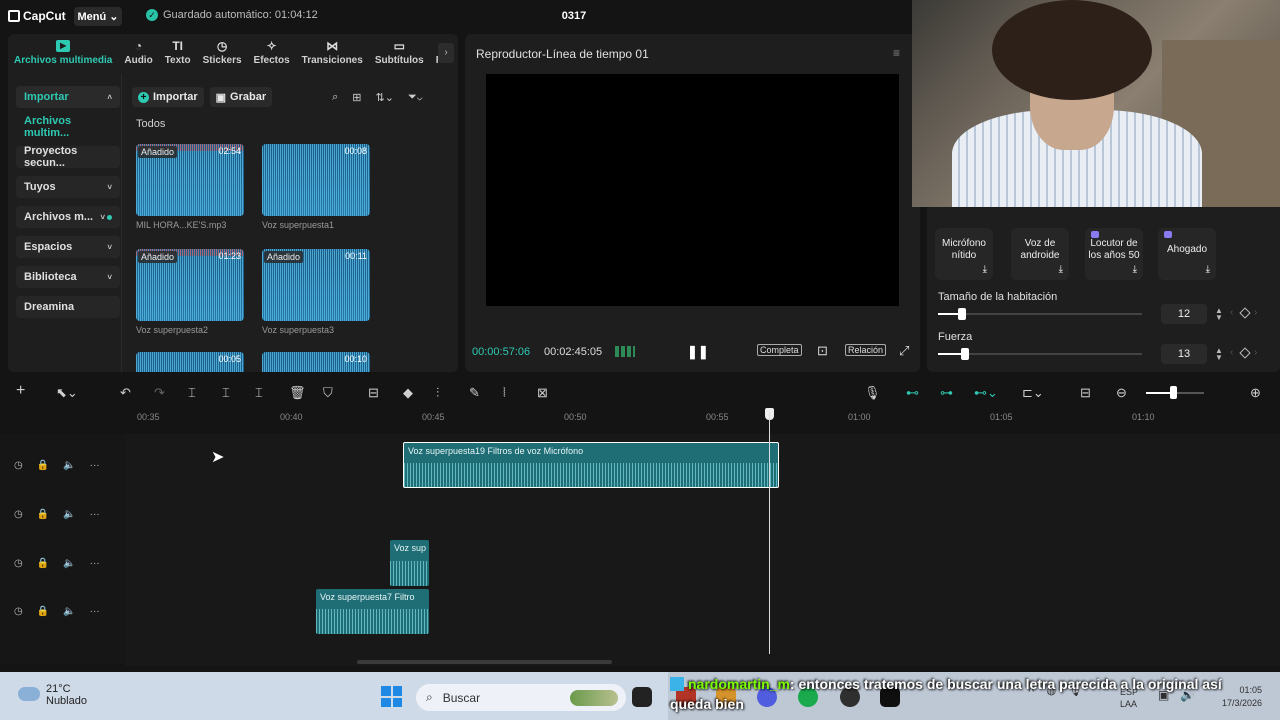 The image size is (1280, 720). I want to click on media-item: 00:10, so click(316, 362).